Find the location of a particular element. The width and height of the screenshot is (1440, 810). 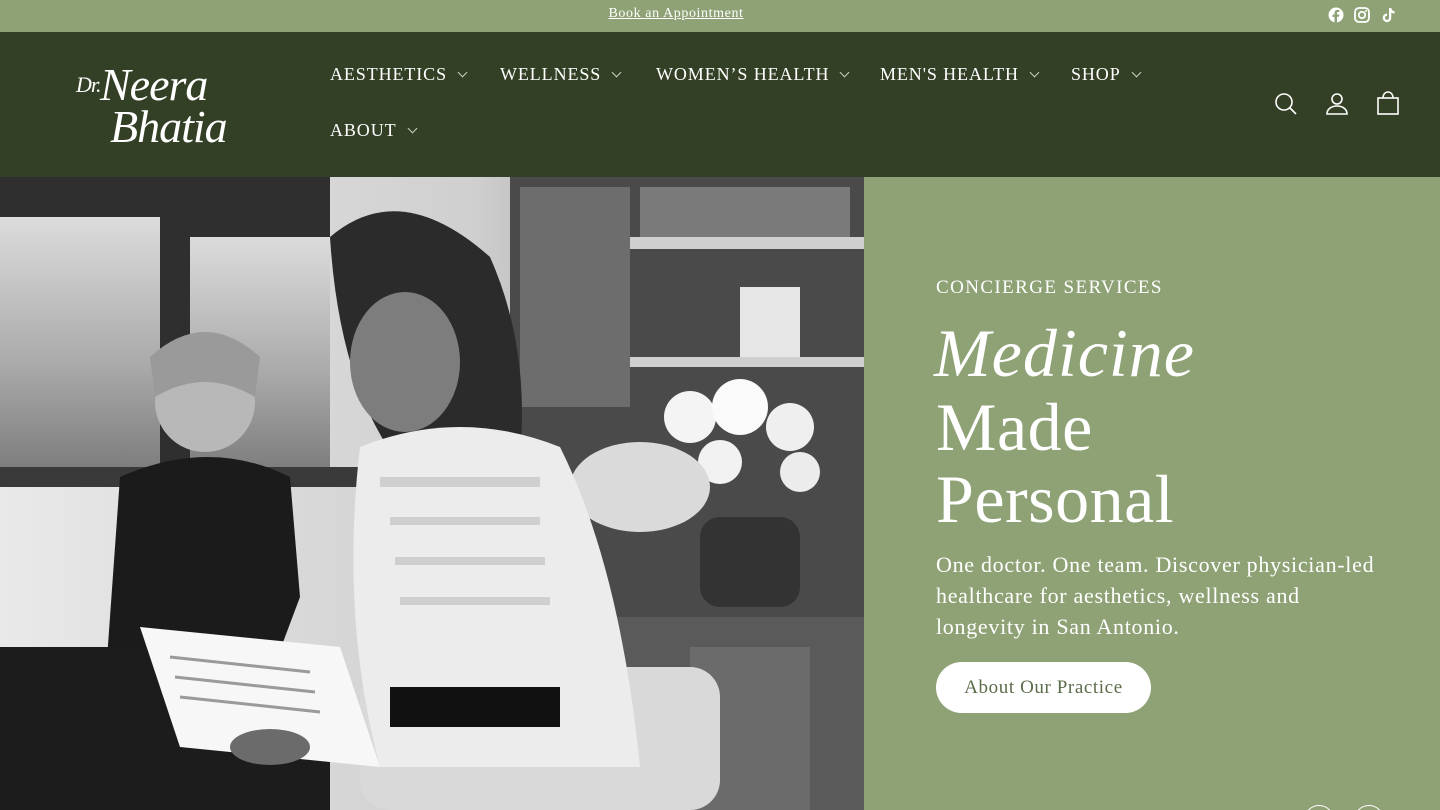

slider-controls is located at coordinates (1344, 807).